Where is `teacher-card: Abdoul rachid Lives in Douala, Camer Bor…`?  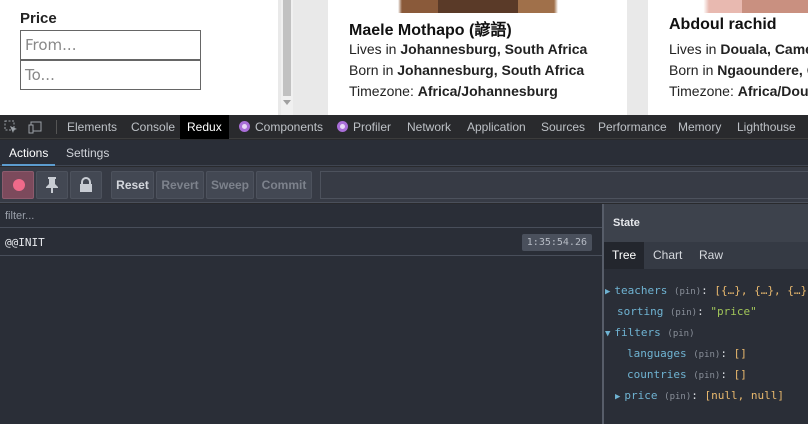 teacher-card: Abdoul rachid Lives in Douala, Camer Bor… is located at coordinates (728, 57).